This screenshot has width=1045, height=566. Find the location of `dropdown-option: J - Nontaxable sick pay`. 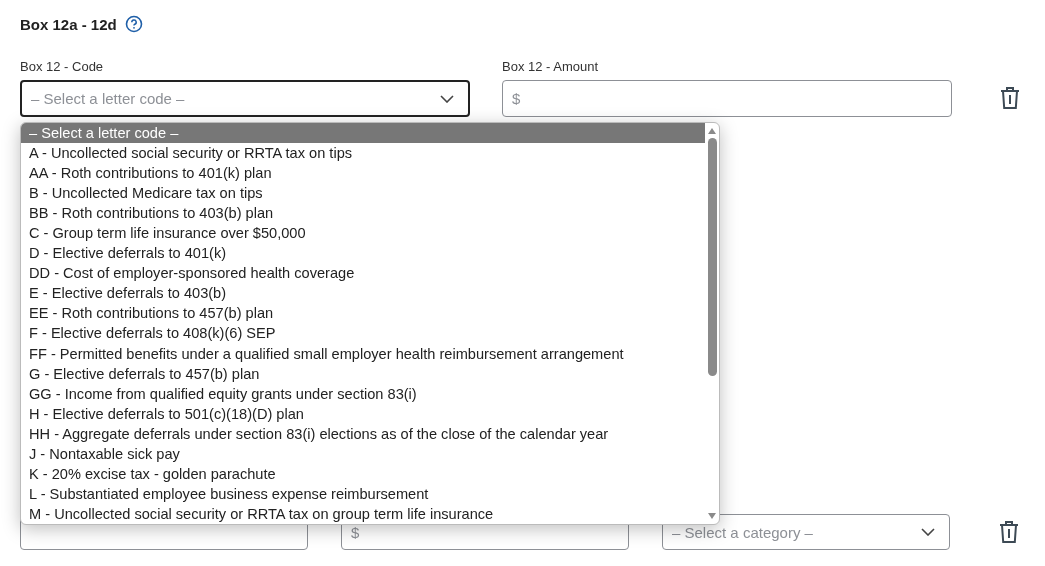

dropdown-option: J - Nontaxable sick pay is located at coordinates (363, 453).